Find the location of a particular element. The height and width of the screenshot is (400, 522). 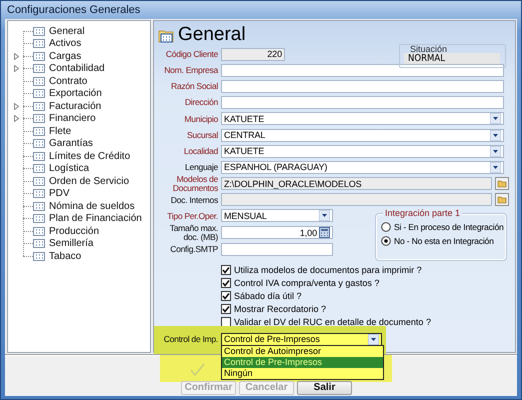

tree-item: General is located at coordinates (67, 31).